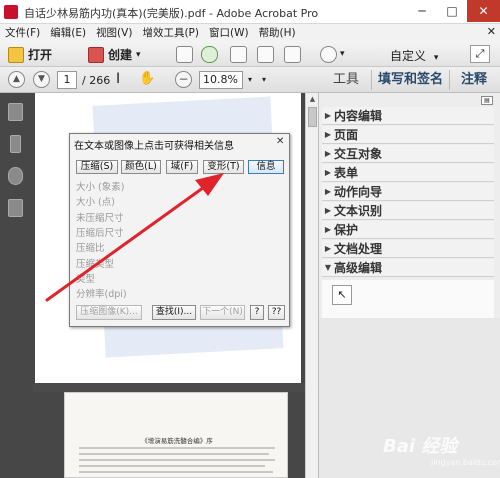 The image size is (500, 478). I want to click on bookmark-icon, so click(15, 144).